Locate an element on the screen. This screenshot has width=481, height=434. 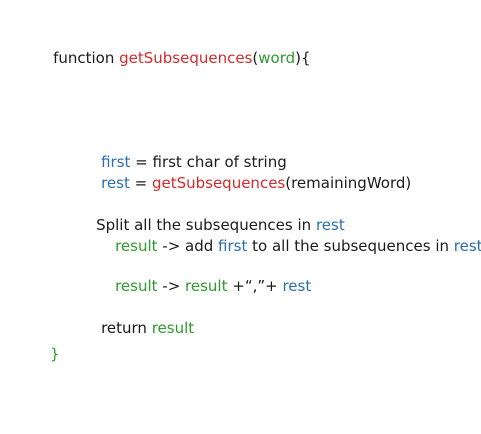
var-first: first is located at coordinates (233, 246).